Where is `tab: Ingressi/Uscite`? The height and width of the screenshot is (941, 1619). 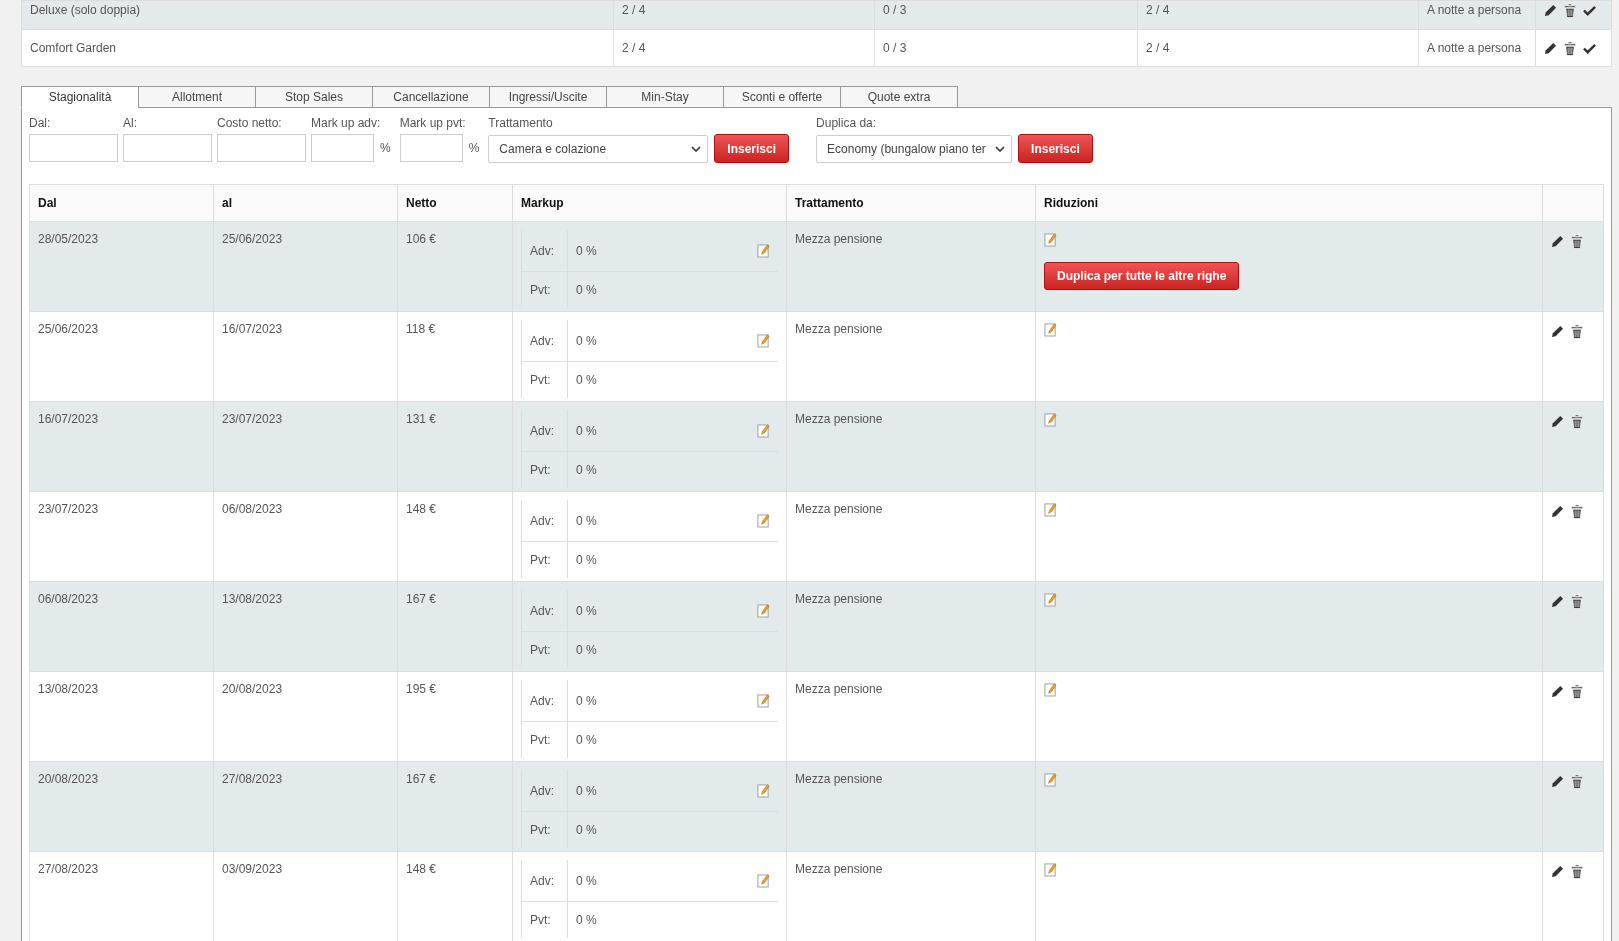
tab: Ingressi/Uscite is located at coordinates (548, 97).